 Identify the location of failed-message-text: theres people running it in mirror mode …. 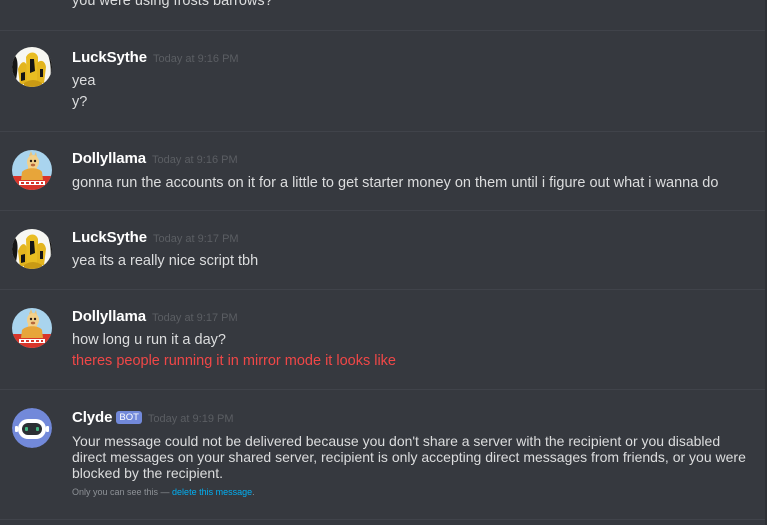
(234, 361).